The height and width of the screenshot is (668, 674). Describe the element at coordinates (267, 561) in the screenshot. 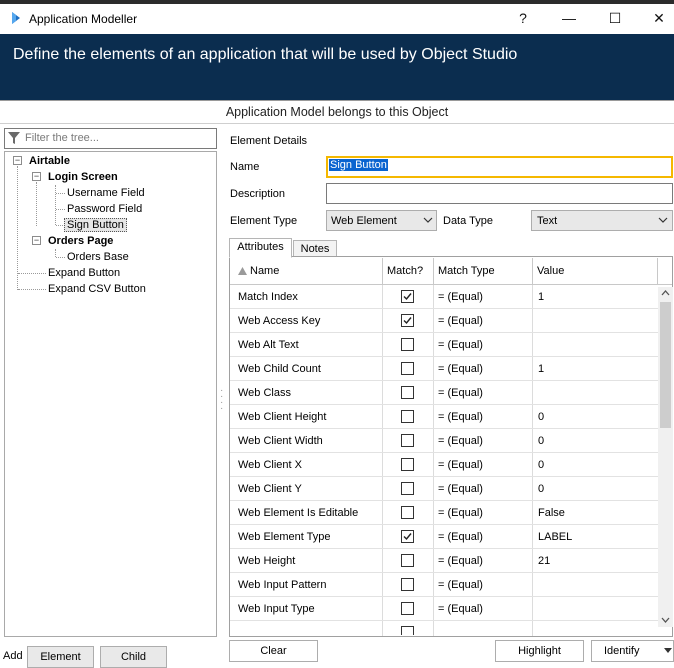

I see `attribute-name: Web Height` at that location.